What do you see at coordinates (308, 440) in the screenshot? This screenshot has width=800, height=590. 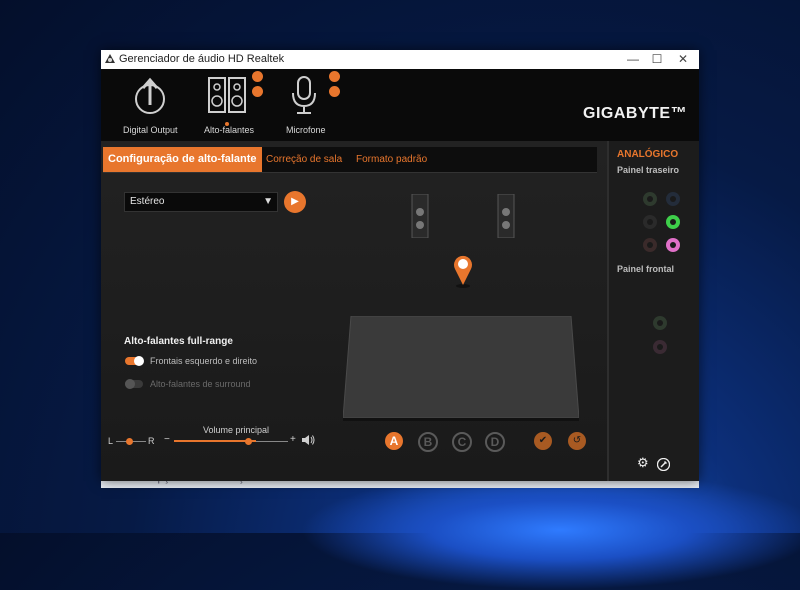 I see `speaker-volume-icon` at bounding box center [308, 440].